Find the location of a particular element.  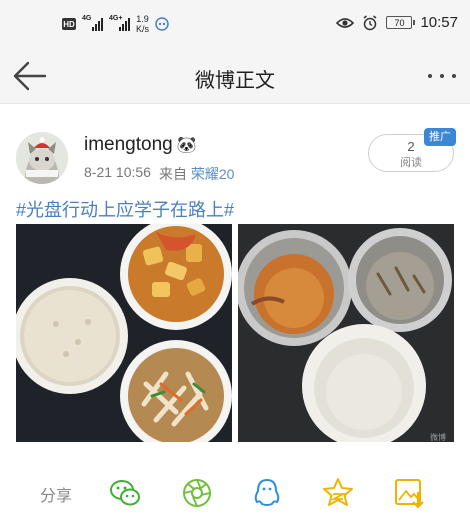

clock: 10:57 is located at coordinates (439, 22).